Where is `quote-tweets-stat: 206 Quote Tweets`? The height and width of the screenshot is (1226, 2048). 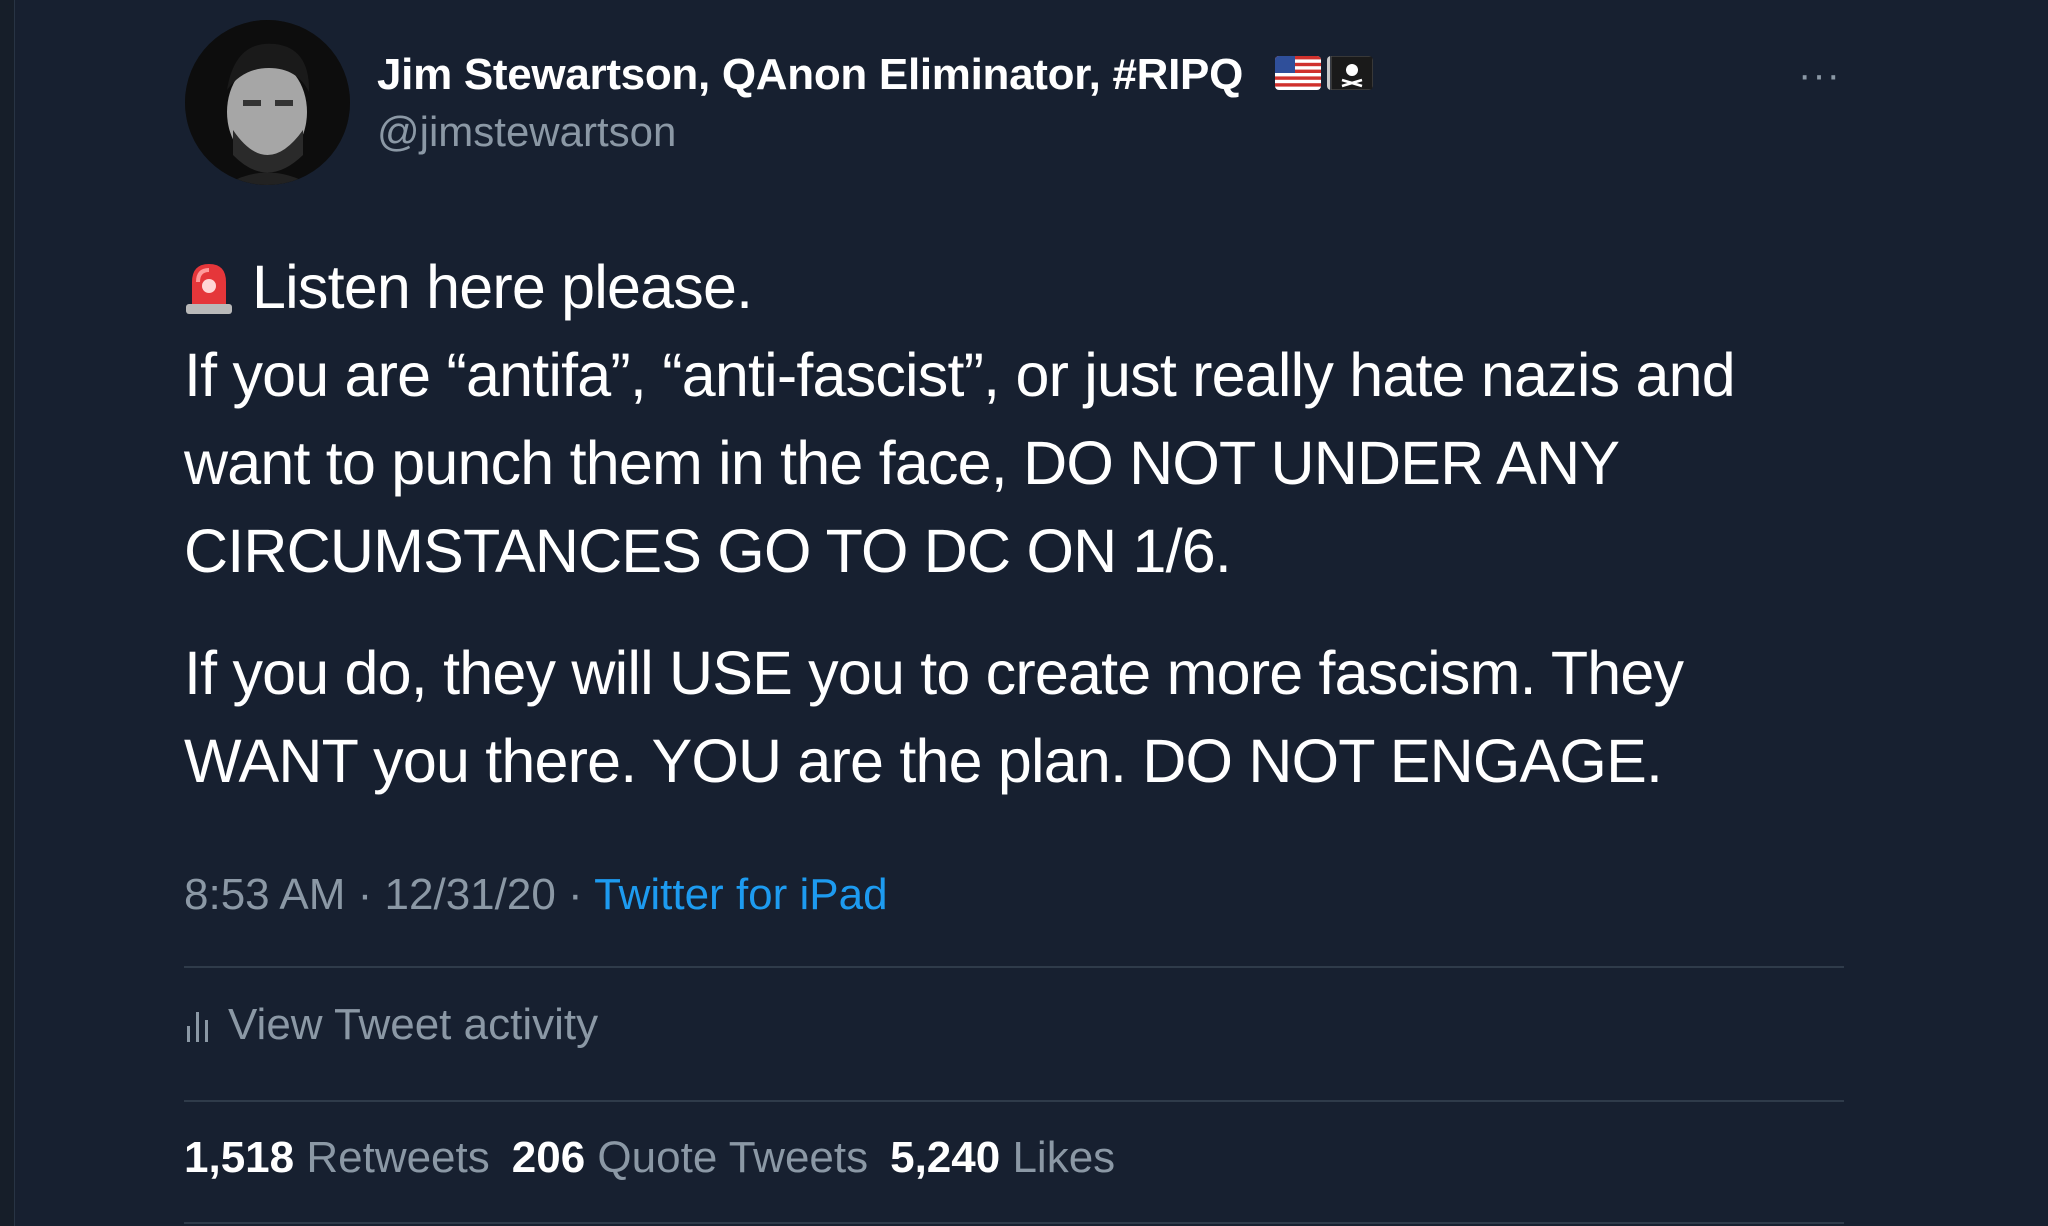 quote-tweets-stat: 206 Quote Tweets is located at coordinates (690, 1157).